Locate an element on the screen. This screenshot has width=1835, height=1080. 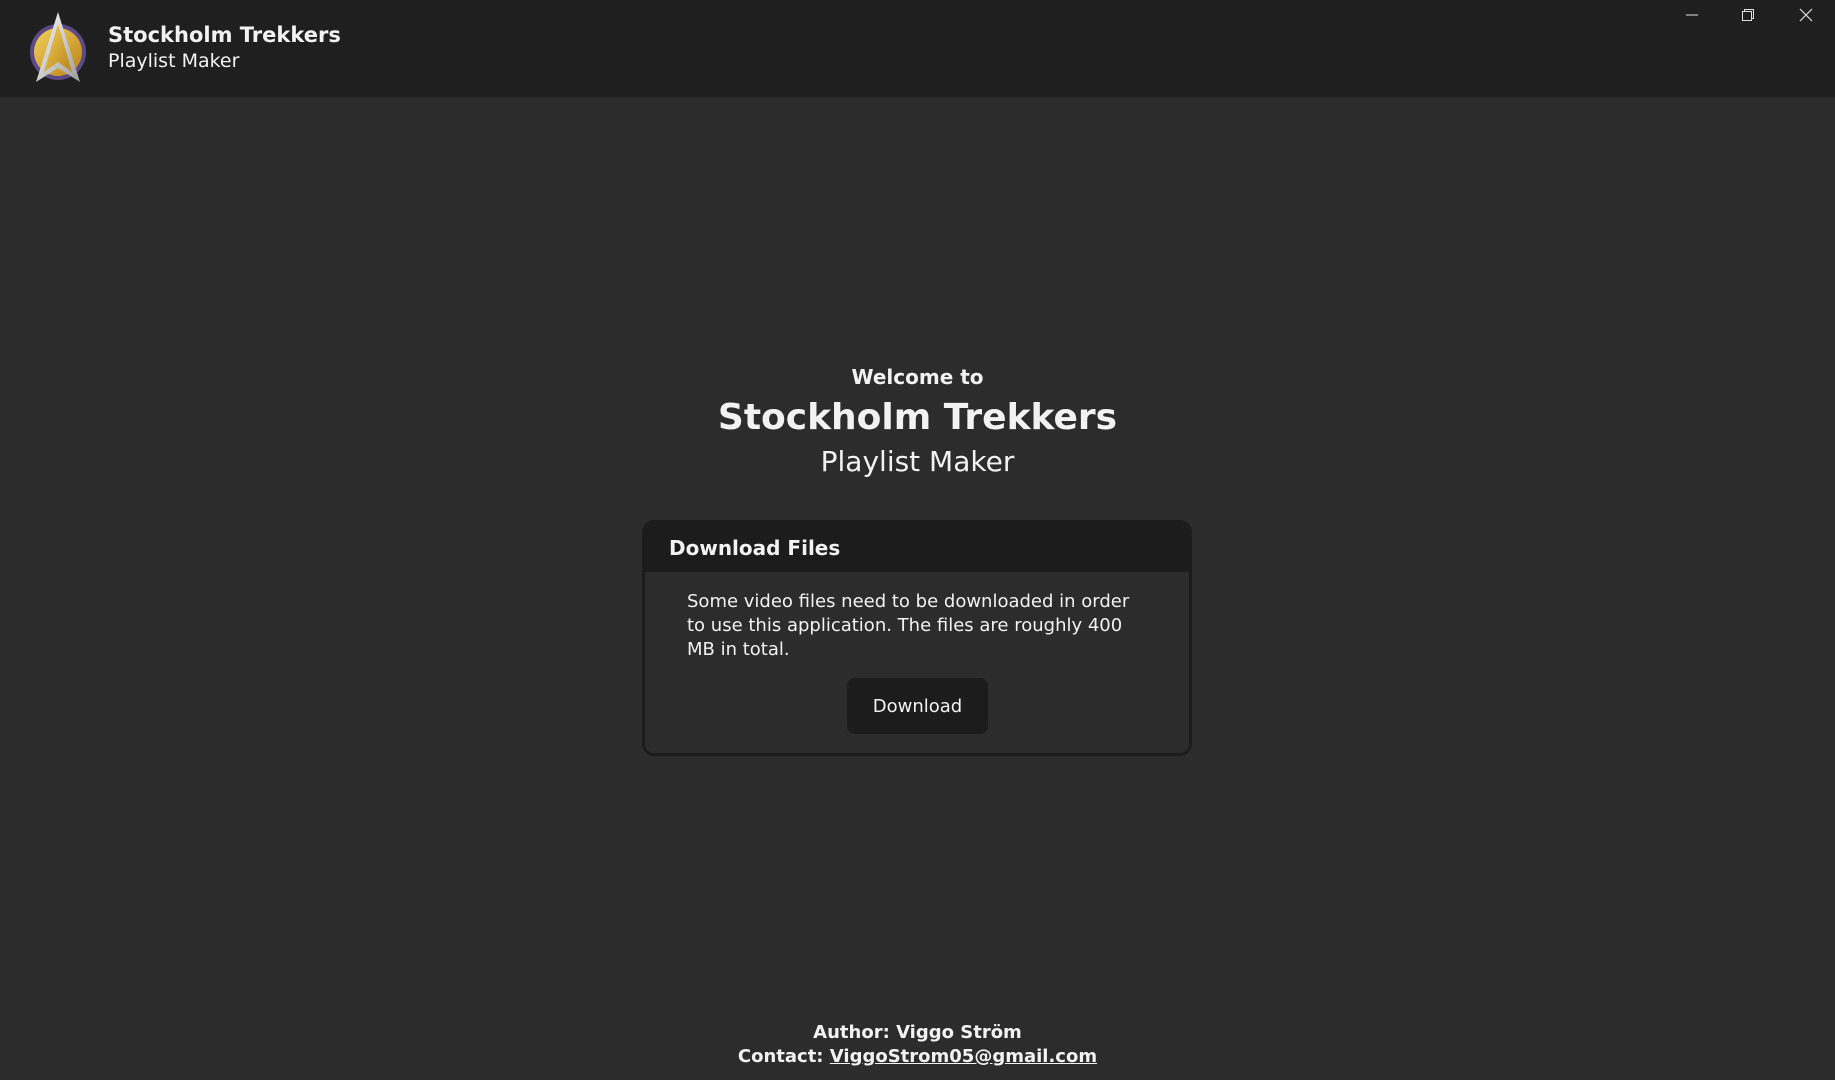
author-line: Author: Viggo Ström is located at coordinates (917, 1033).